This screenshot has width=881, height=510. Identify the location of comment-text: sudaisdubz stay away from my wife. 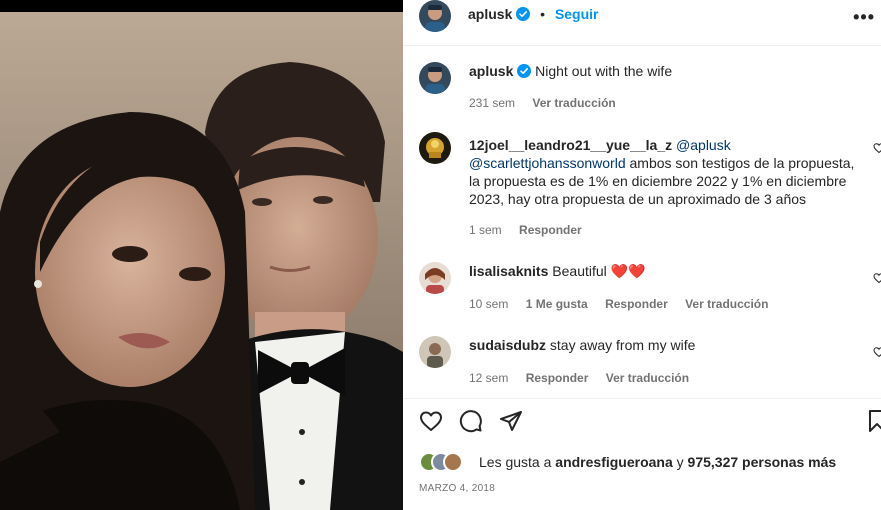
(668, 345).